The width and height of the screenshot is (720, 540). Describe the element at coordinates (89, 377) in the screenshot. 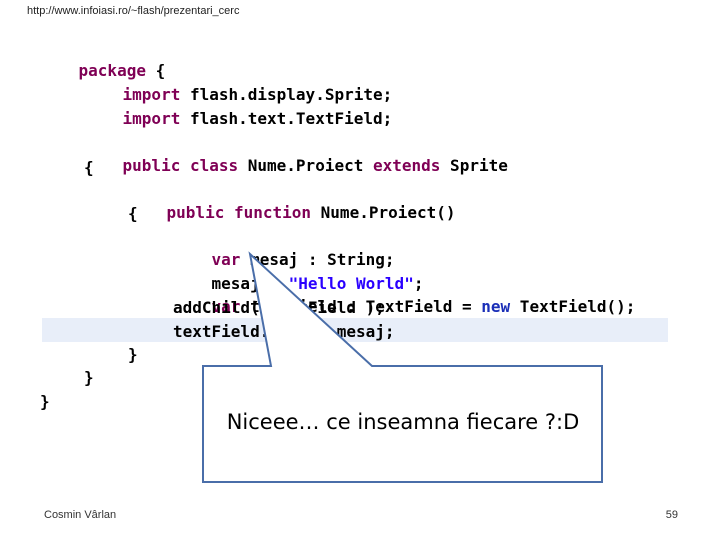

I see `code-line-14: }` at that location.